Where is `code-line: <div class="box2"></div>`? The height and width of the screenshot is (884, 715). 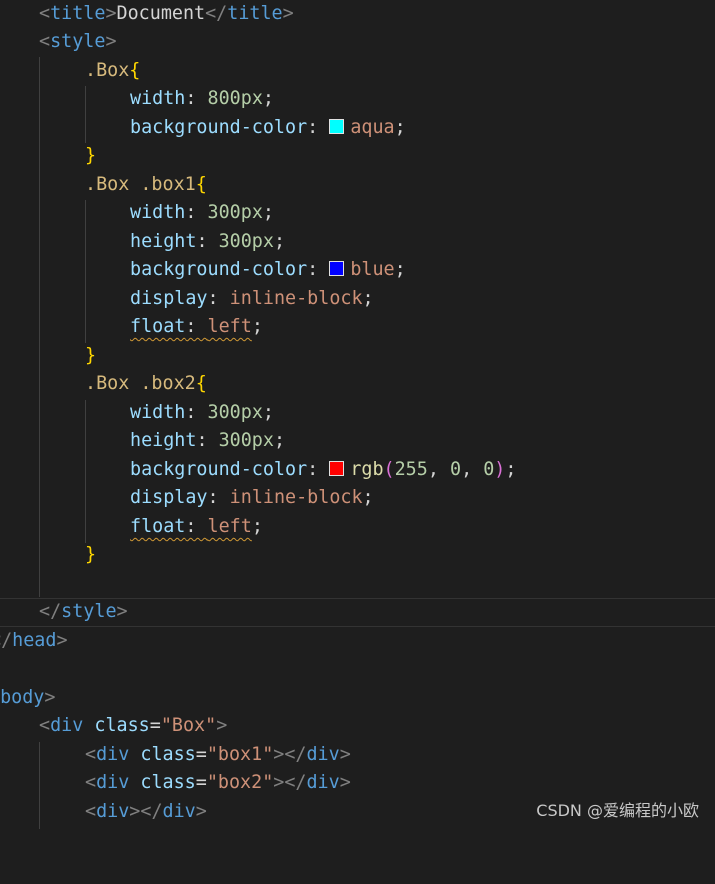 code-line: <div class="box2"></div> is located at coordinates (218, 782).